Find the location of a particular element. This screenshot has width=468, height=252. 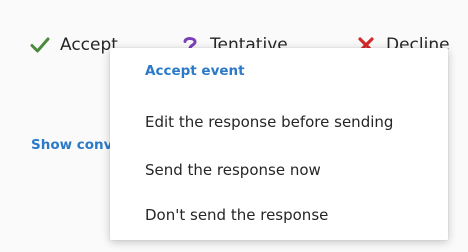

accept-button: Accept is located at coordinates (72, 45).